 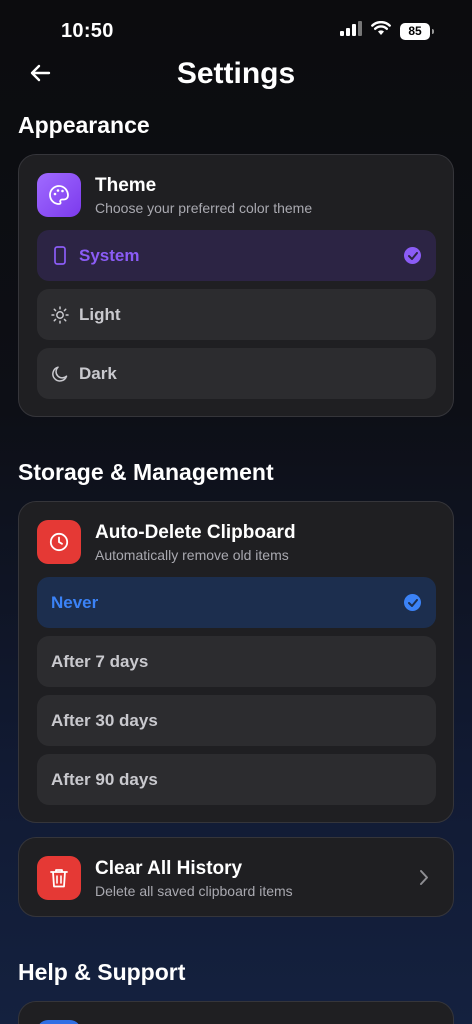 What do you see at coordinates (59, 542) in the screenshot?
I see `clock-icon` at bounding box center [59, 542].